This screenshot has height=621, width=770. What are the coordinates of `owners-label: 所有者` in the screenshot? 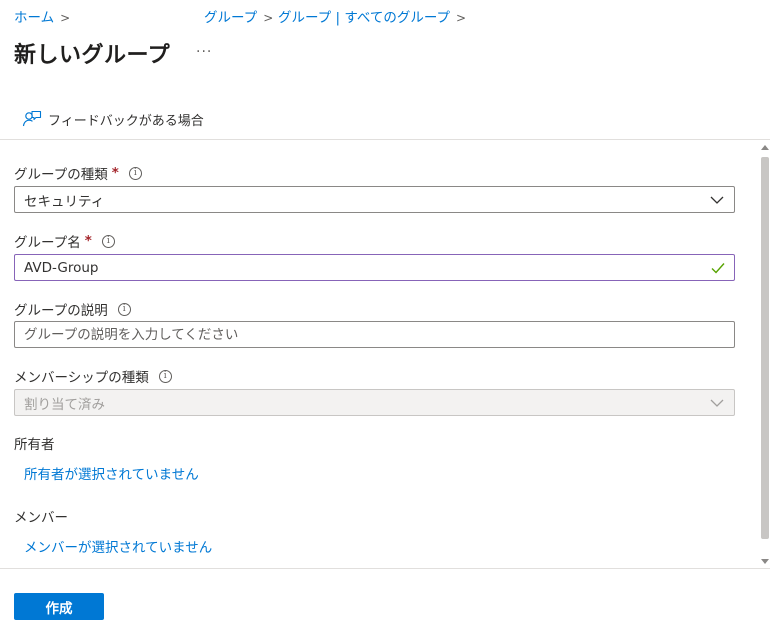 It's located at (34, 443).